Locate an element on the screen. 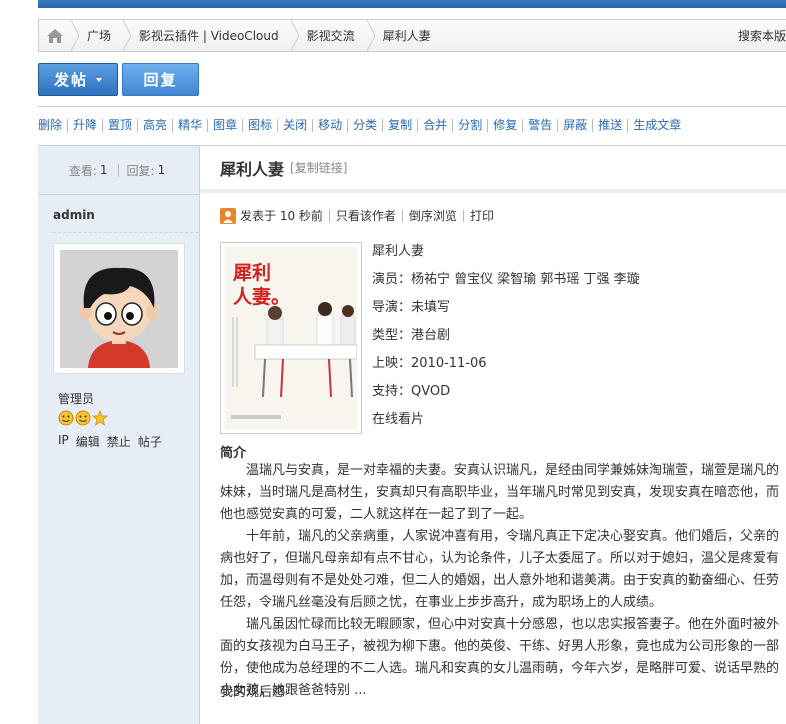 This screenshot has height=724, width=786. mod-digest: 精华 is located at coordinates (189, 125).